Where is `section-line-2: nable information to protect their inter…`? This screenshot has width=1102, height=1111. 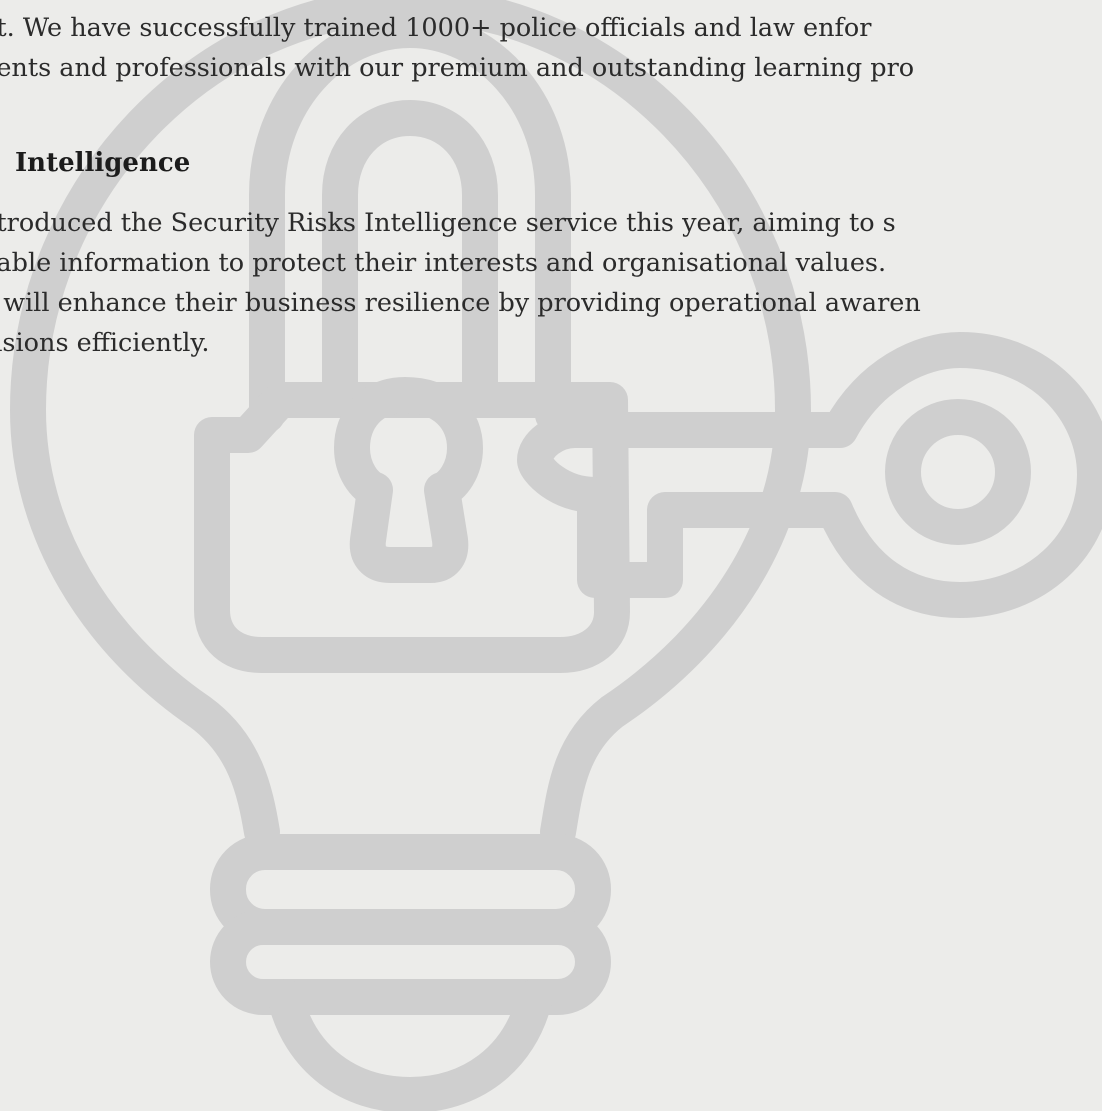
section-line-2: nable information to protect their inter… is located at coordinates (443, 263).